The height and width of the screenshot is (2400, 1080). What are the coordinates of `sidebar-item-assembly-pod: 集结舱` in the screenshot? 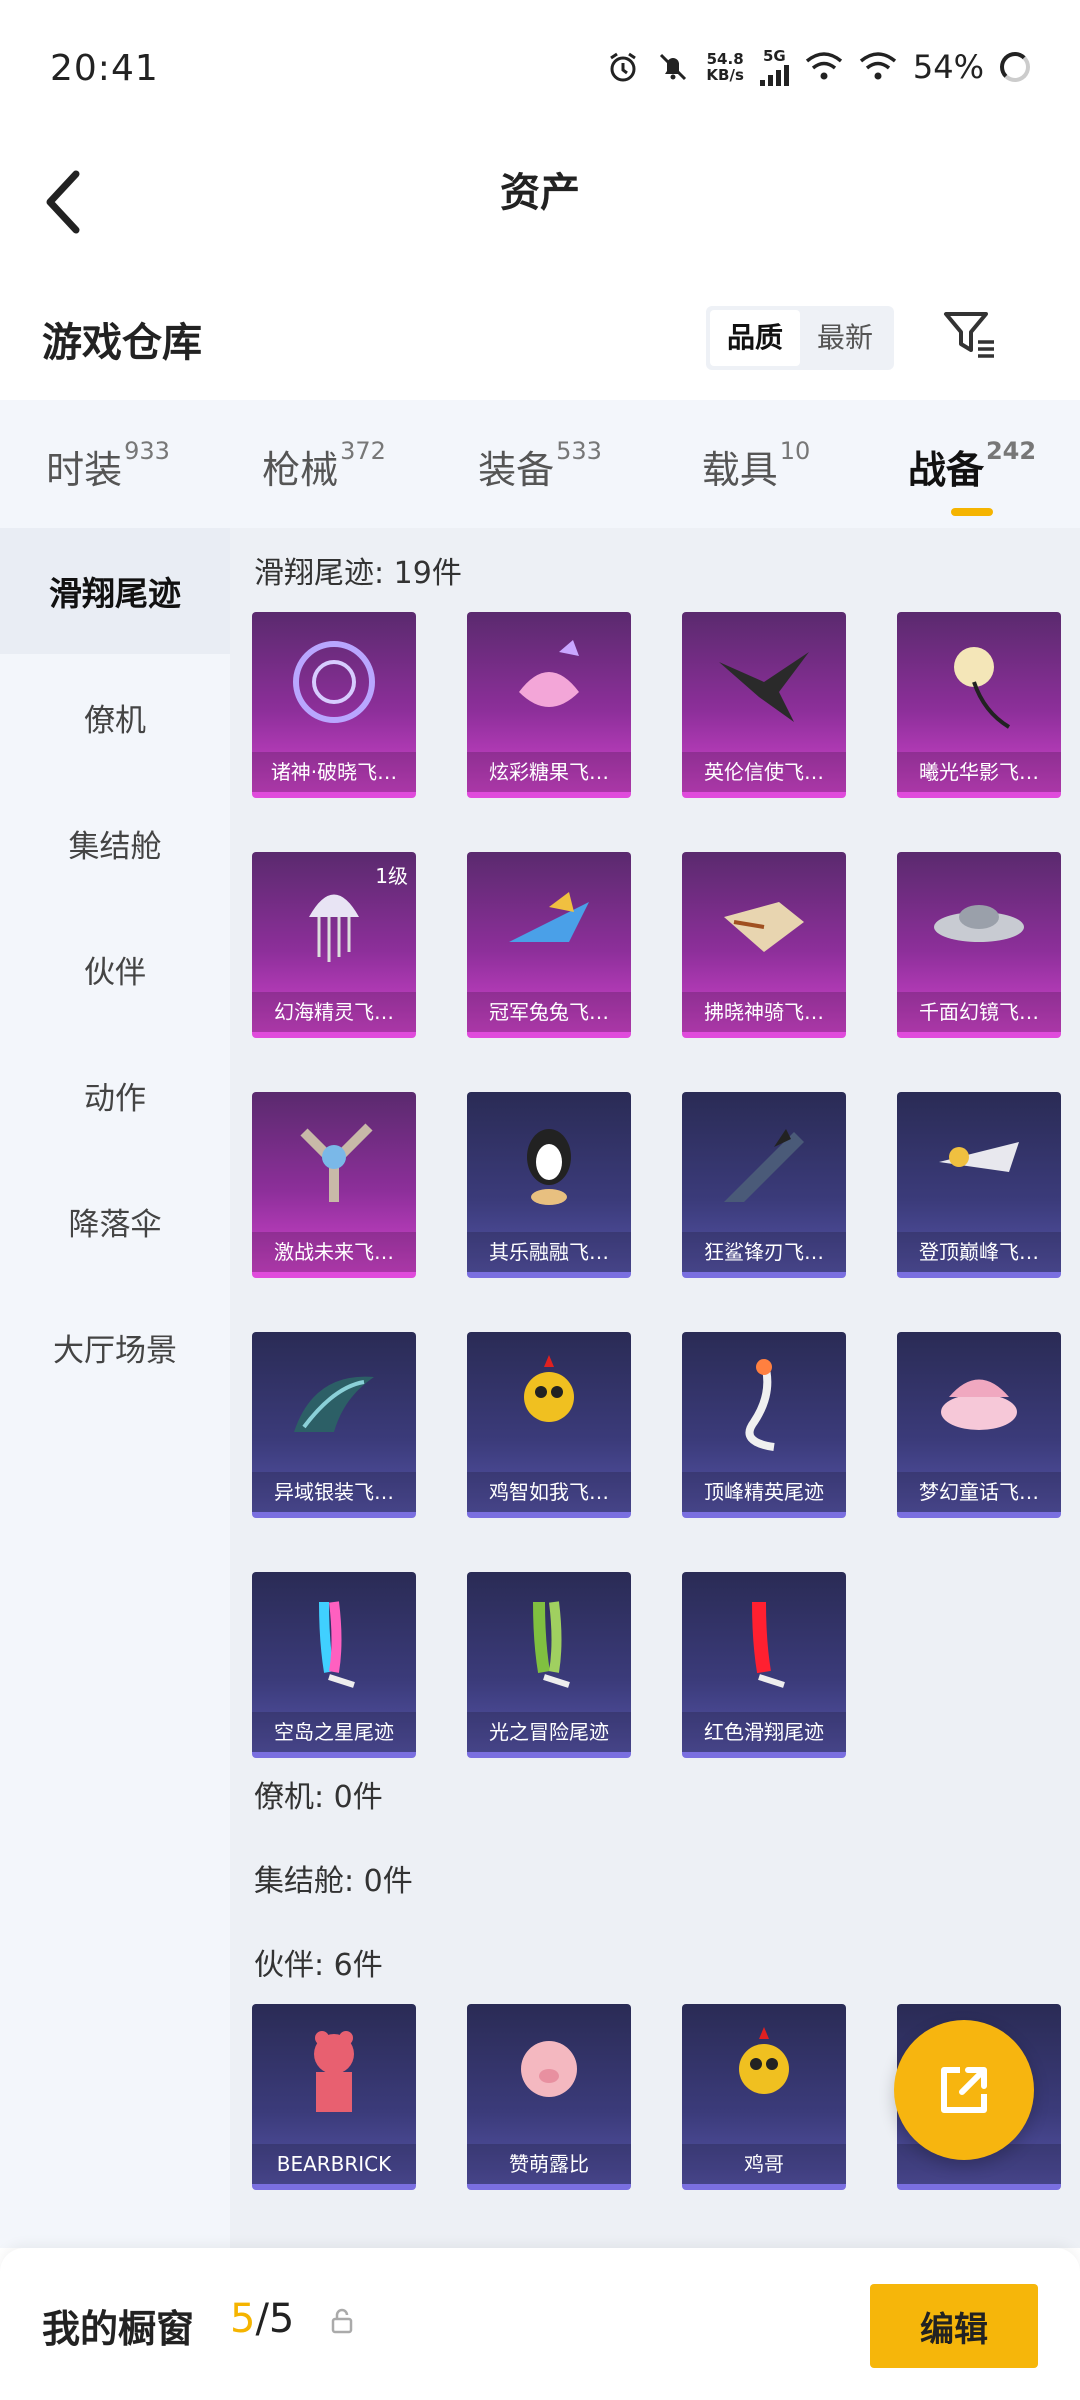 It's located at (115, 843).